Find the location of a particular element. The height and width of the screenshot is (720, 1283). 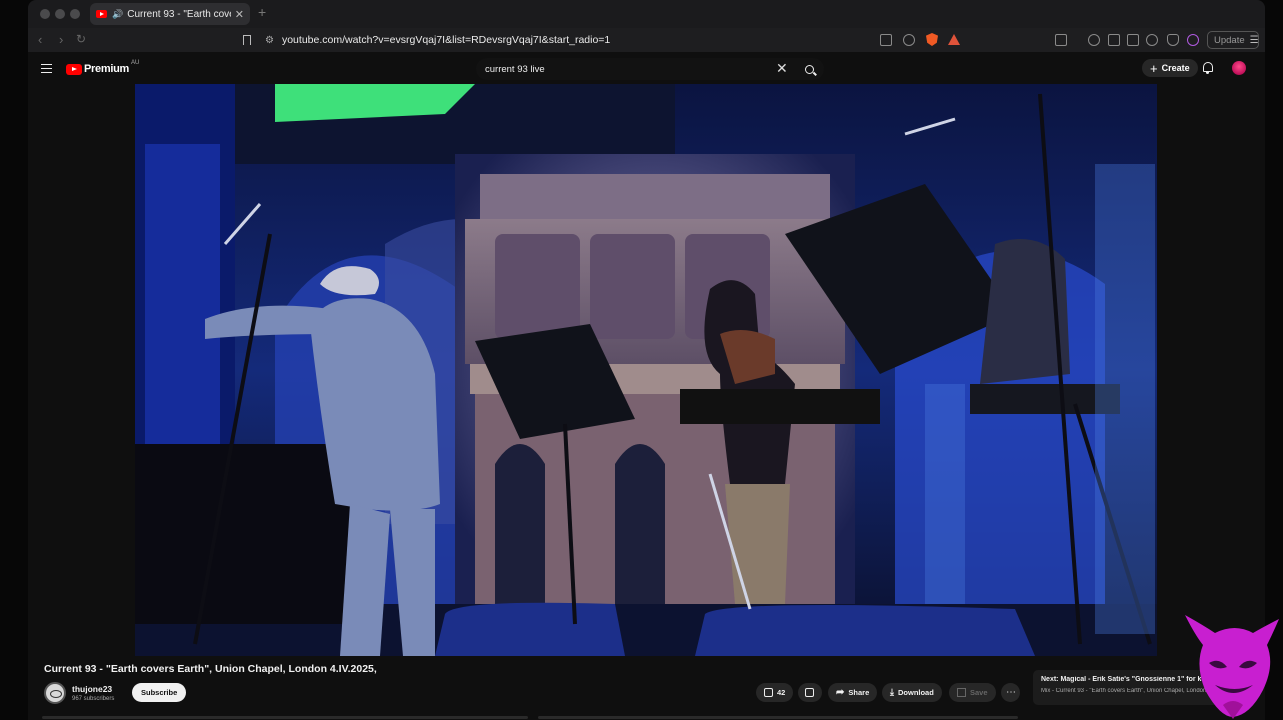

youtube-favicon-icon is located at coordinates (101, 14).